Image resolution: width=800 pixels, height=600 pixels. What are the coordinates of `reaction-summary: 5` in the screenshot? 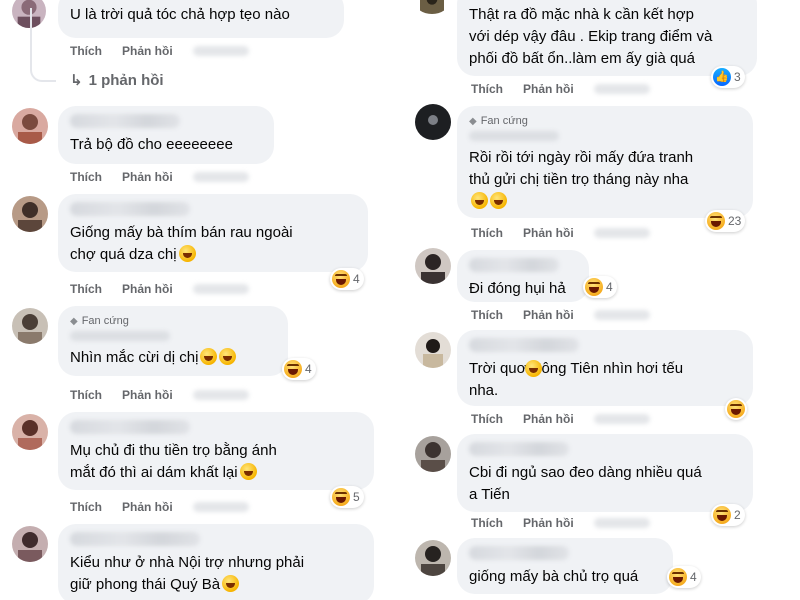 It's located at (347, 497).